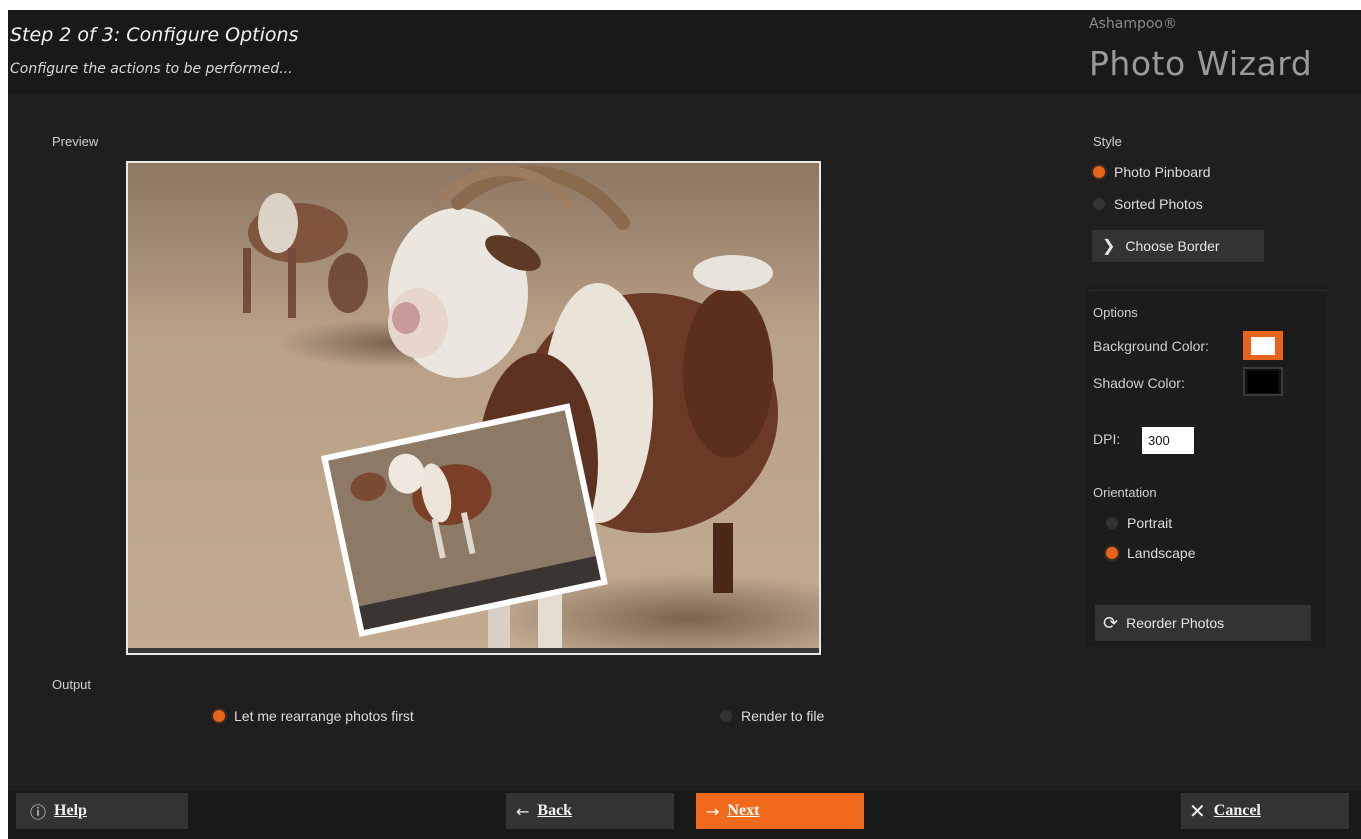  What do you see at coordinates (590, 811) in the screenshot?
I see `back-button: ← Back` at bounding box center [590, 811].